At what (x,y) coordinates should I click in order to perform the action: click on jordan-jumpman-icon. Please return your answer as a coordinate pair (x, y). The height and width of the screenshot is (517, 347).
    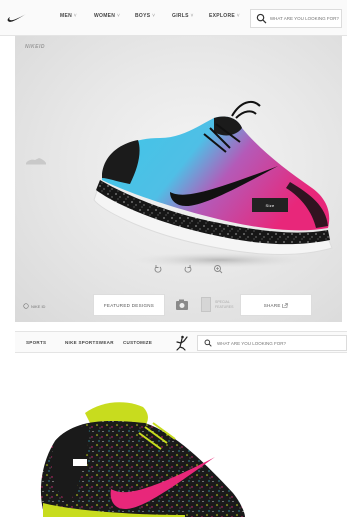
    Looking at the image, I should click on (182, 343).